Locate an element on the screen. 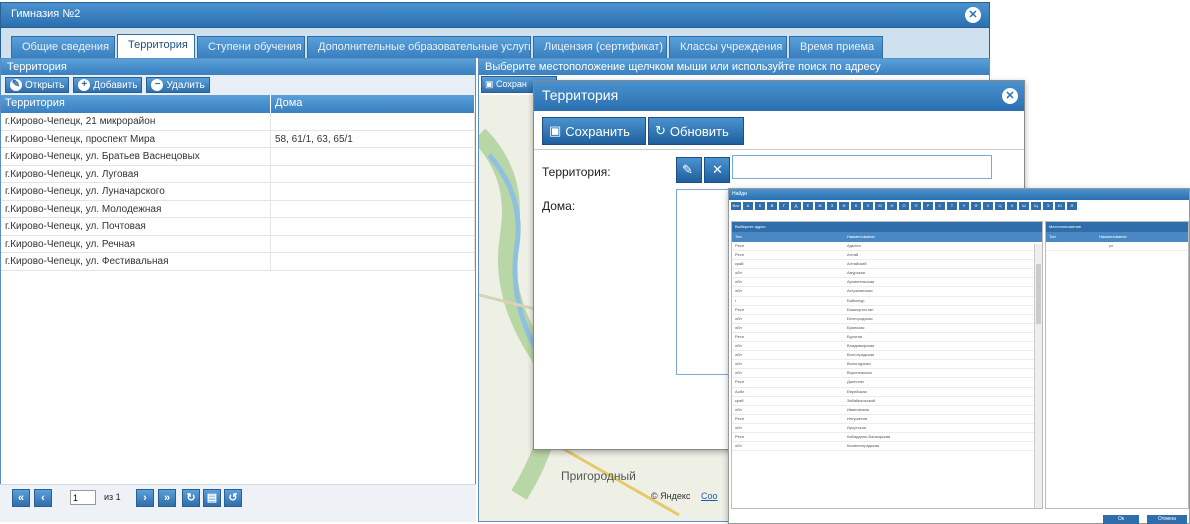 The width and height of the screenshot is (1190, 524). letter-button: Ф is located at coordinates (976, 206).